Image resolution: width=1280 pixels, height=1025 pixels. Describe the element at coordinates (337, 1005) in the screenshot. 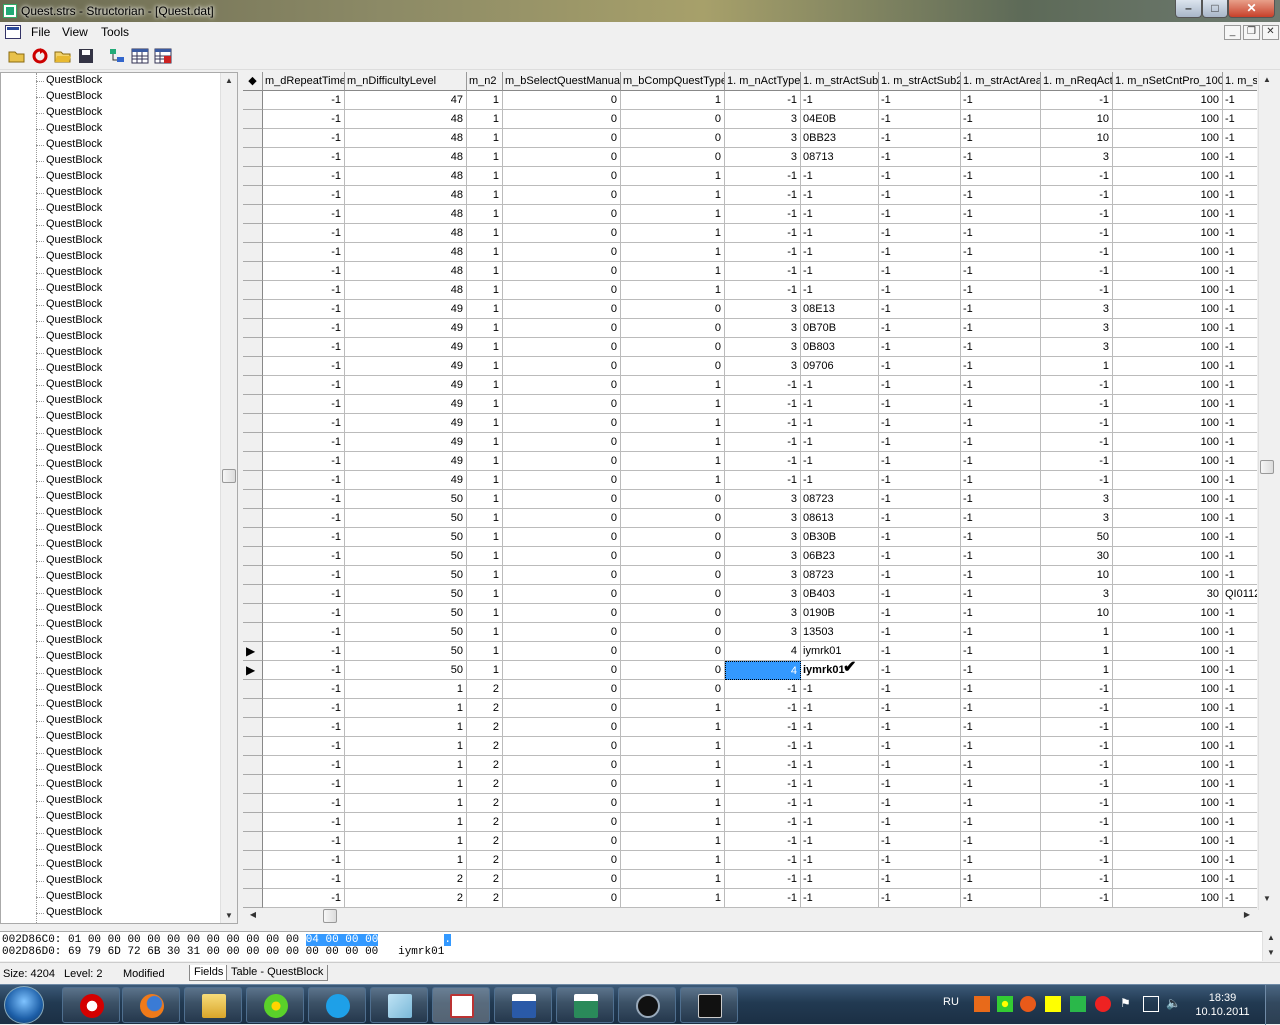

I see `taskbar-skype` at that location.